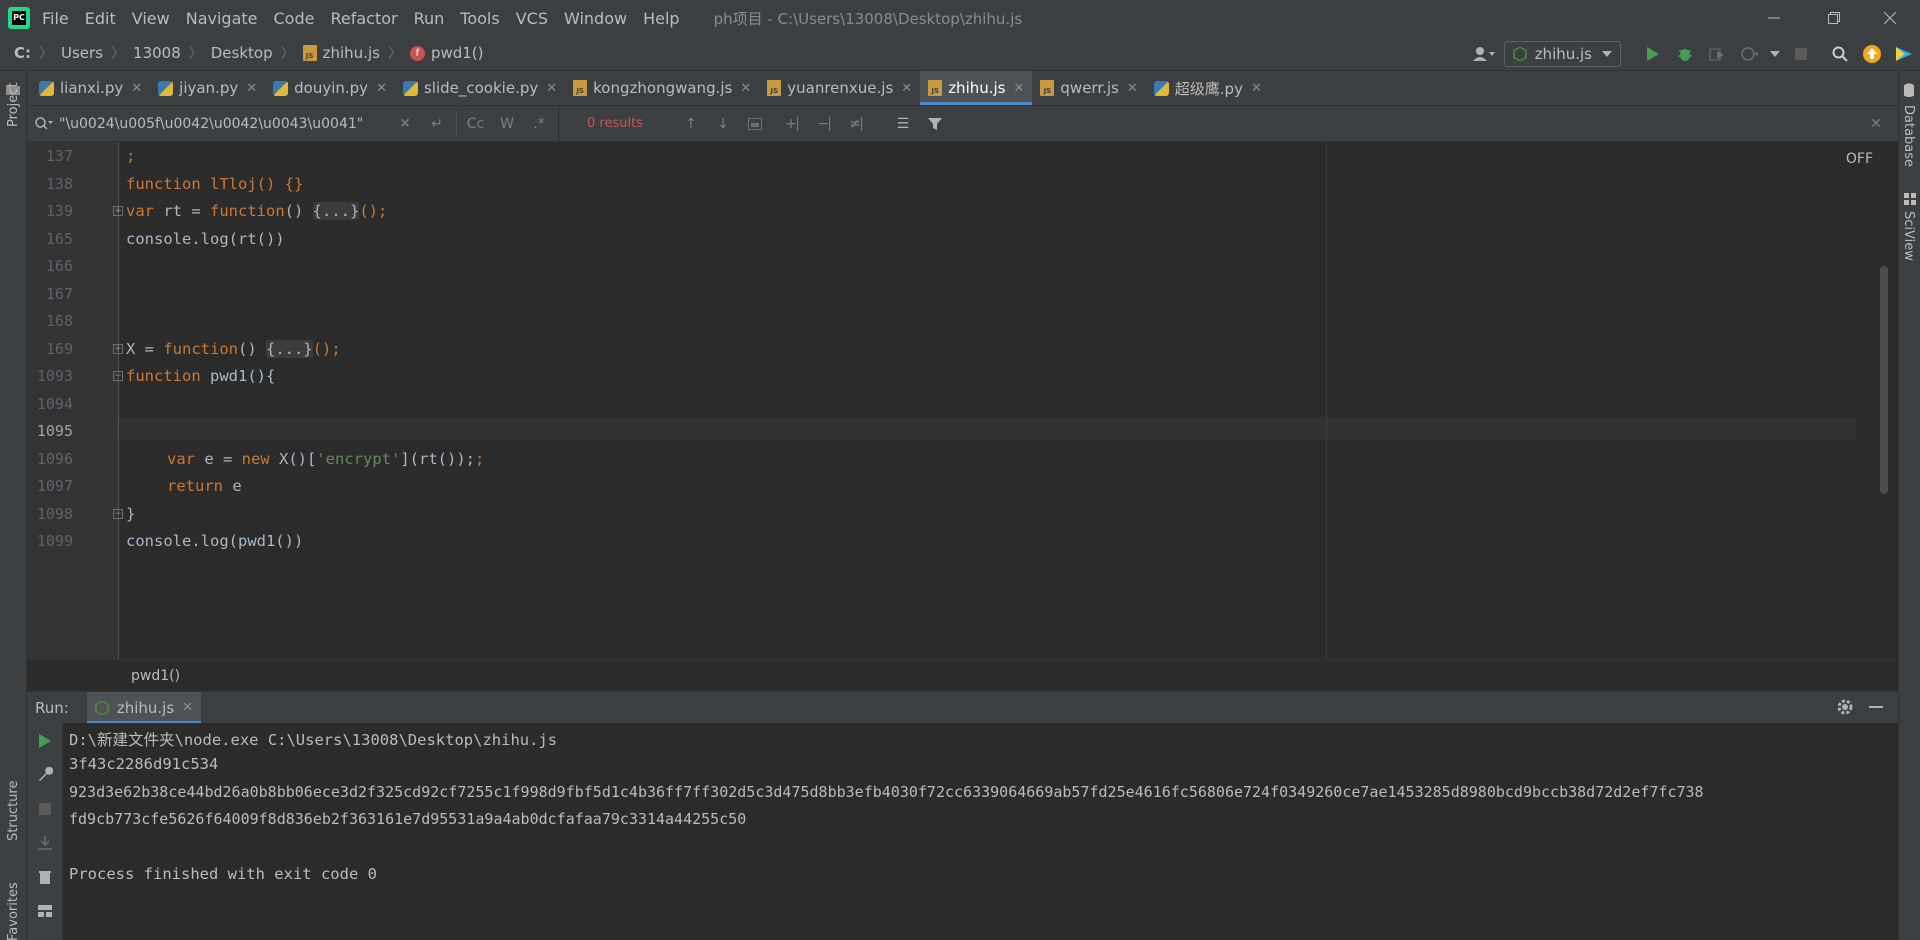  Describe the element at coordinates (429, 18) in the screenshot. I see `menu-run: Run` at that location.